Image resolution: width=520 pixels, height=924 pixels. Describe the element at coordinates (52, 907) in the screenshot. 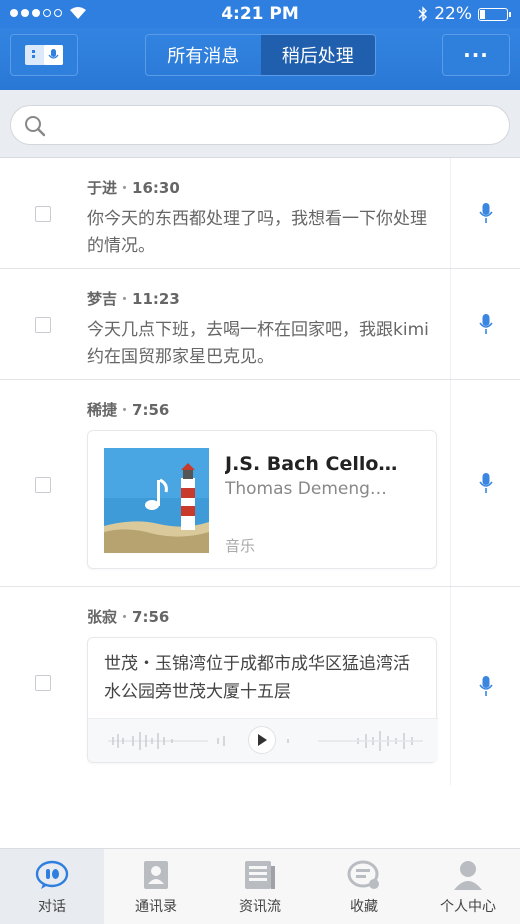

I see `tab-label: 对话` at that location.